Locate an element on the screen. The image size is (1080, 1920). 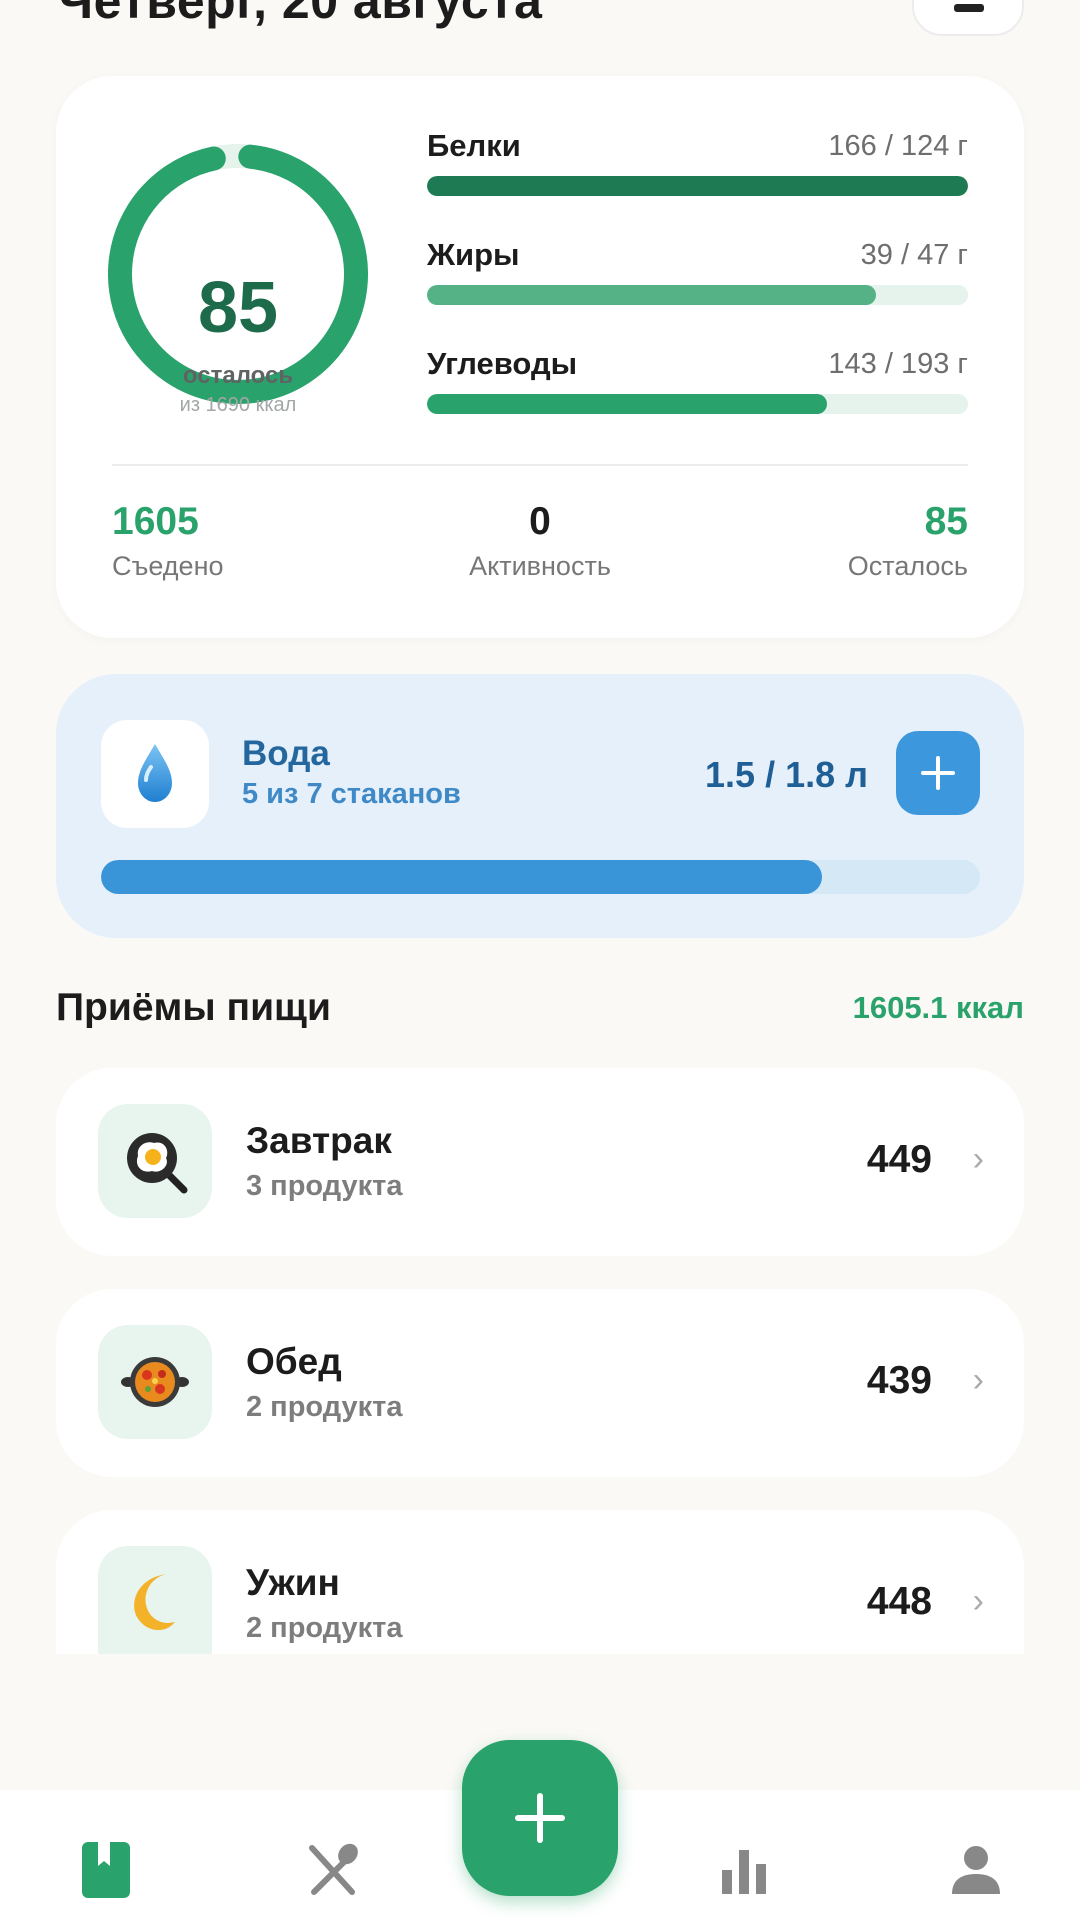
calendar-icon is located at coordinates (969, 8).